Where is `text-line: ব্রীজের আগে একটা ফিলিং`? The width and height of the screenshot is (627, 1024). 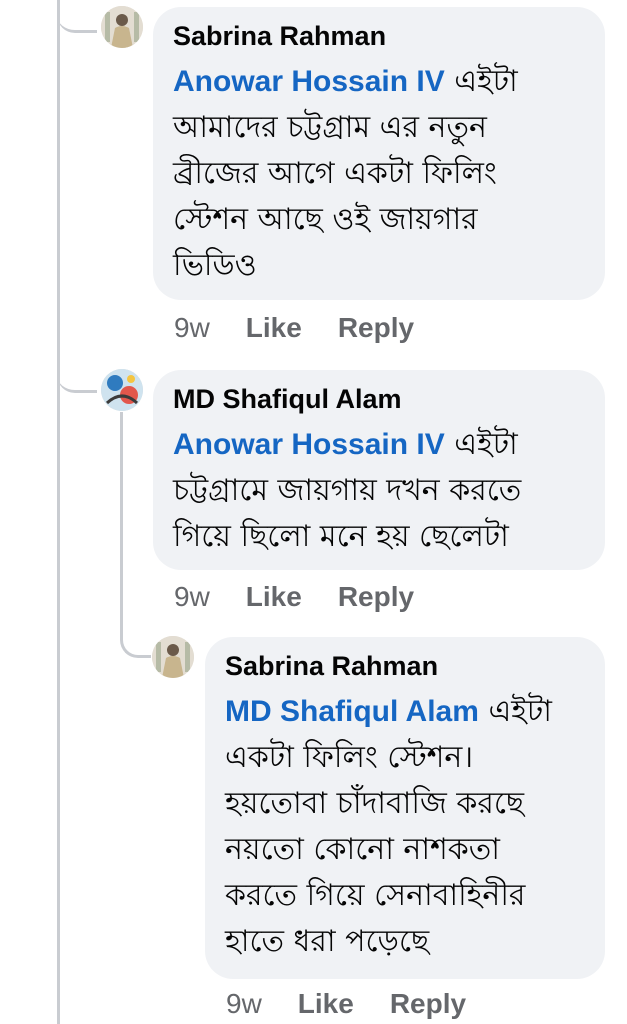 text-line: ব্রীজের আগে একটা ফিলিং is located at coordinates (335, 173).